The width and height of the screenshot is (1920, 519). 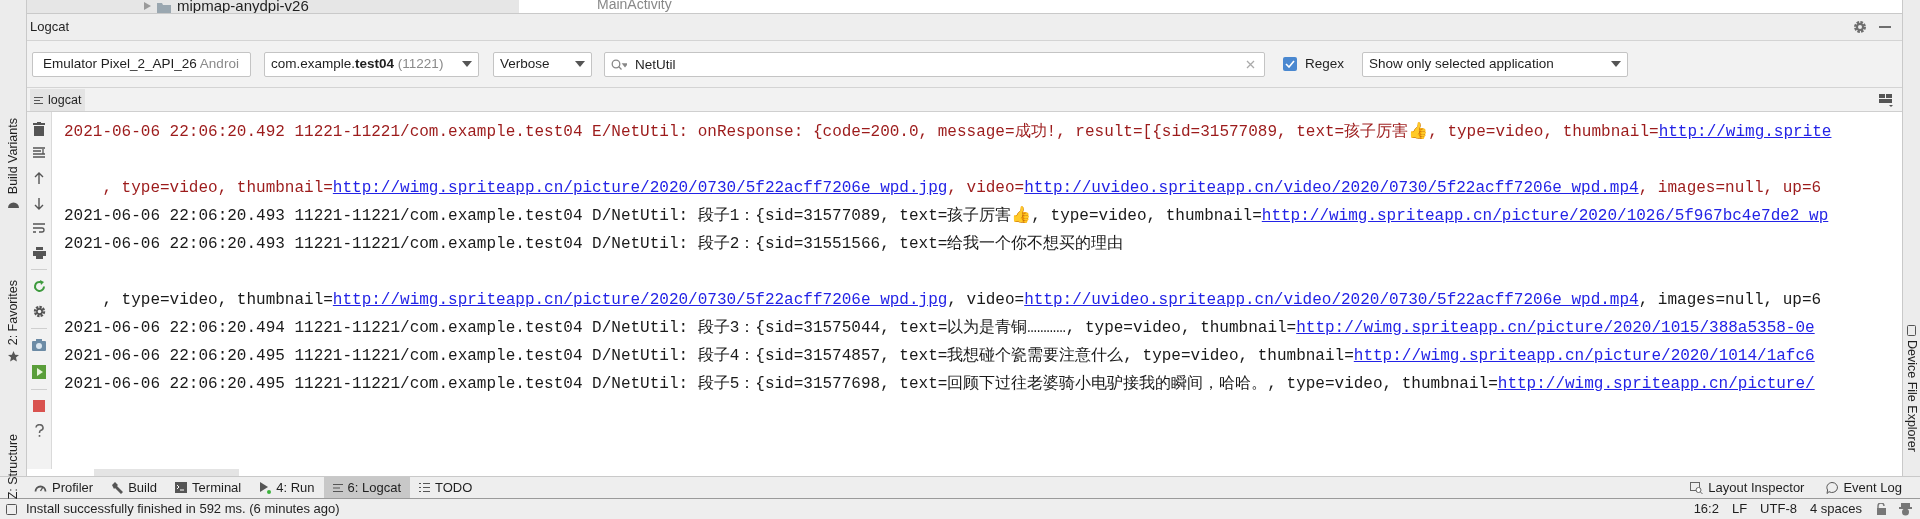 What do you see at coordinates (1697, 487) in the screenshot?
I see `inspector-icon` at bounding box center [1697, 487].